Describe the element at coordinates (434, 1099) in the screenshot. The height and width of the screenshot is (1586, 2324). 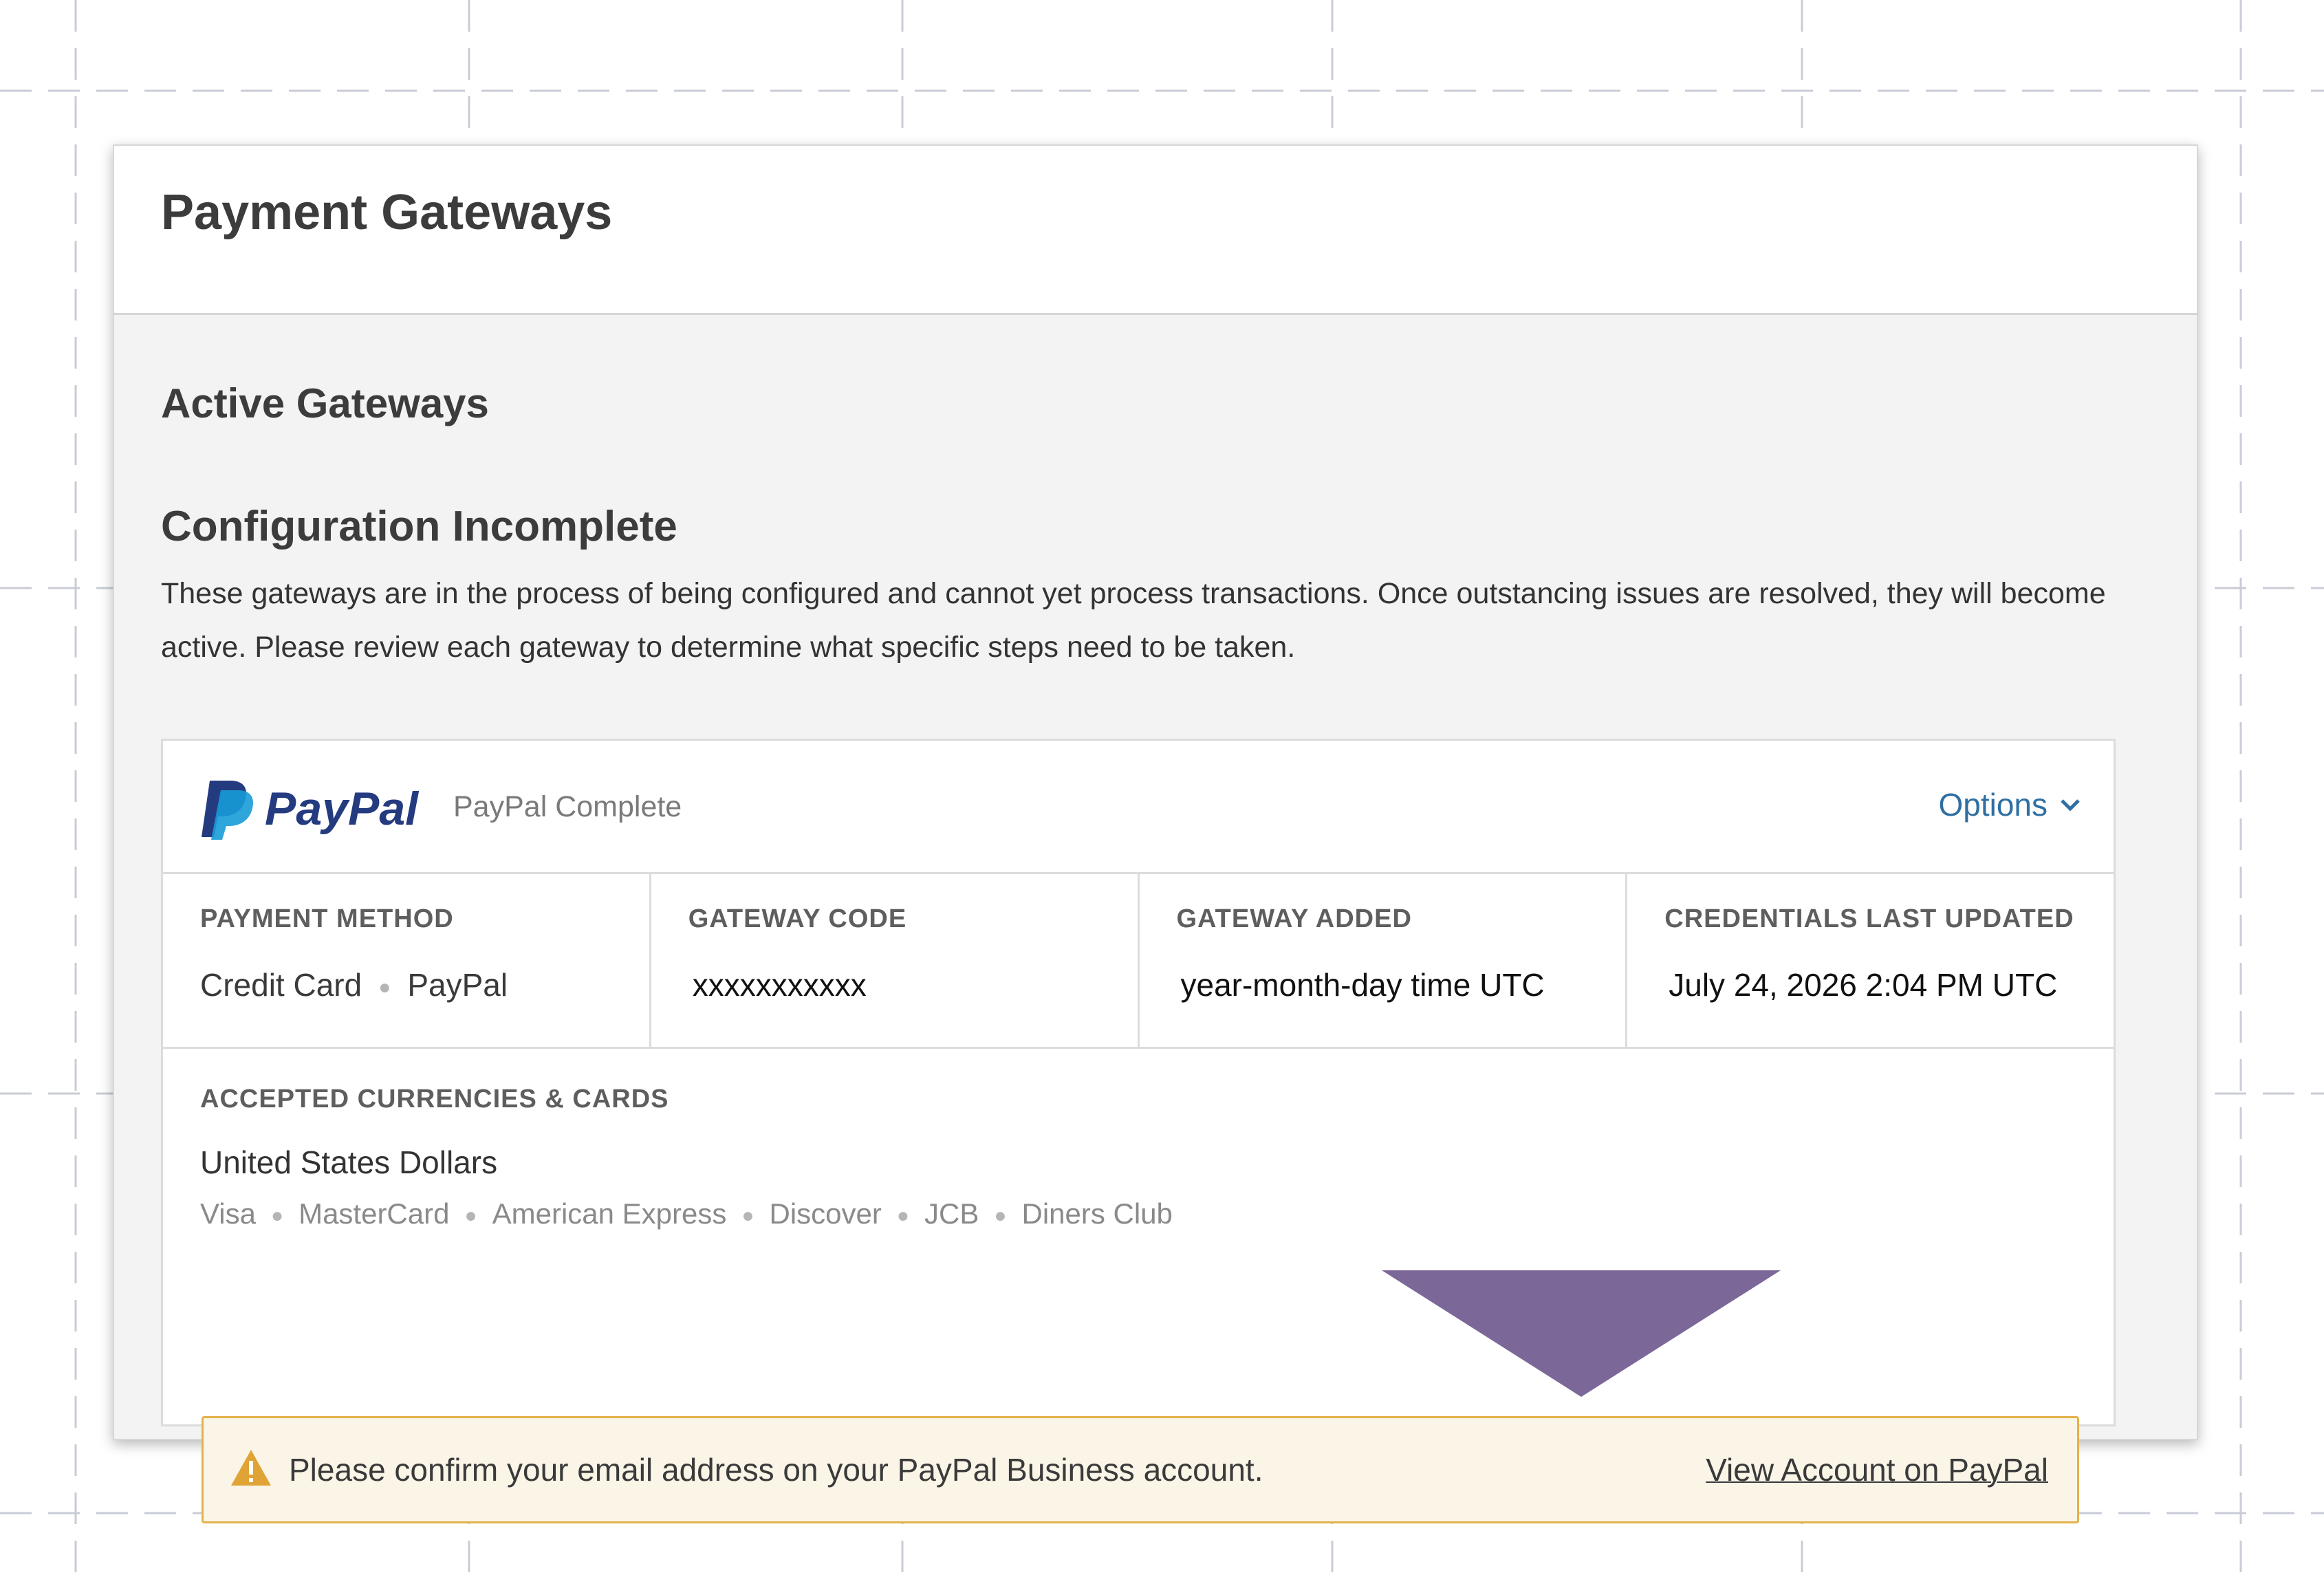
I see `currencies-label: ACCEPTED CURRENCIES & CARDS` at that location.